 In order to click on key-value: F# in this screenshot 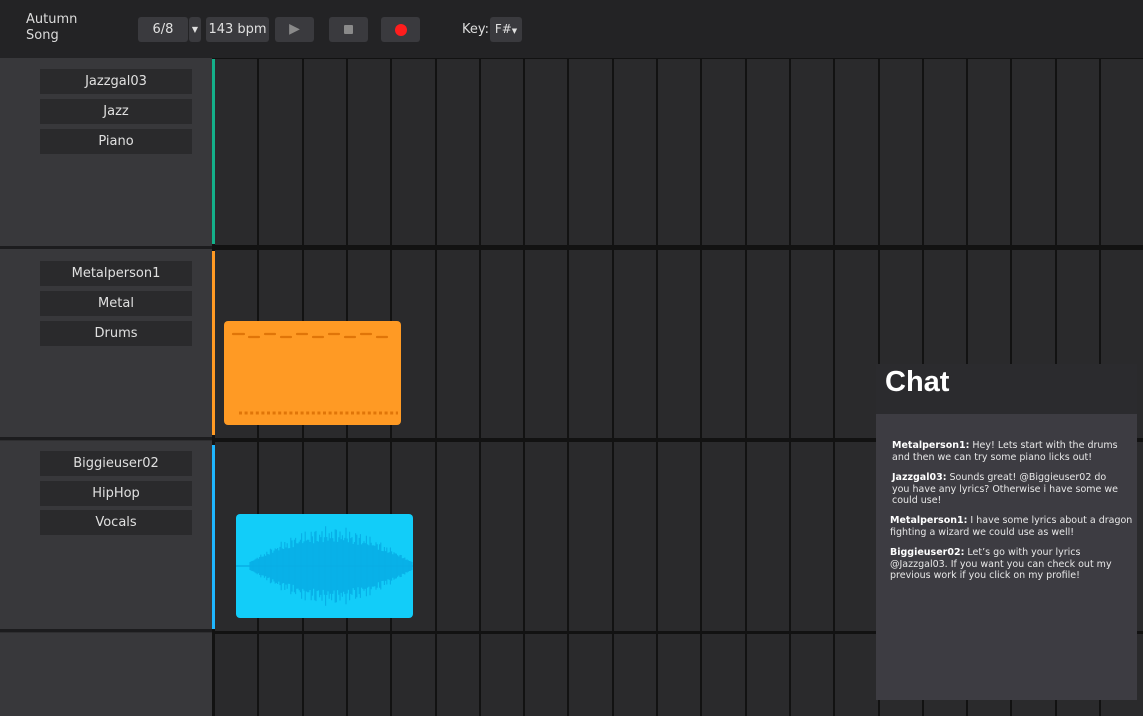, I will do `click(503, 29)`.